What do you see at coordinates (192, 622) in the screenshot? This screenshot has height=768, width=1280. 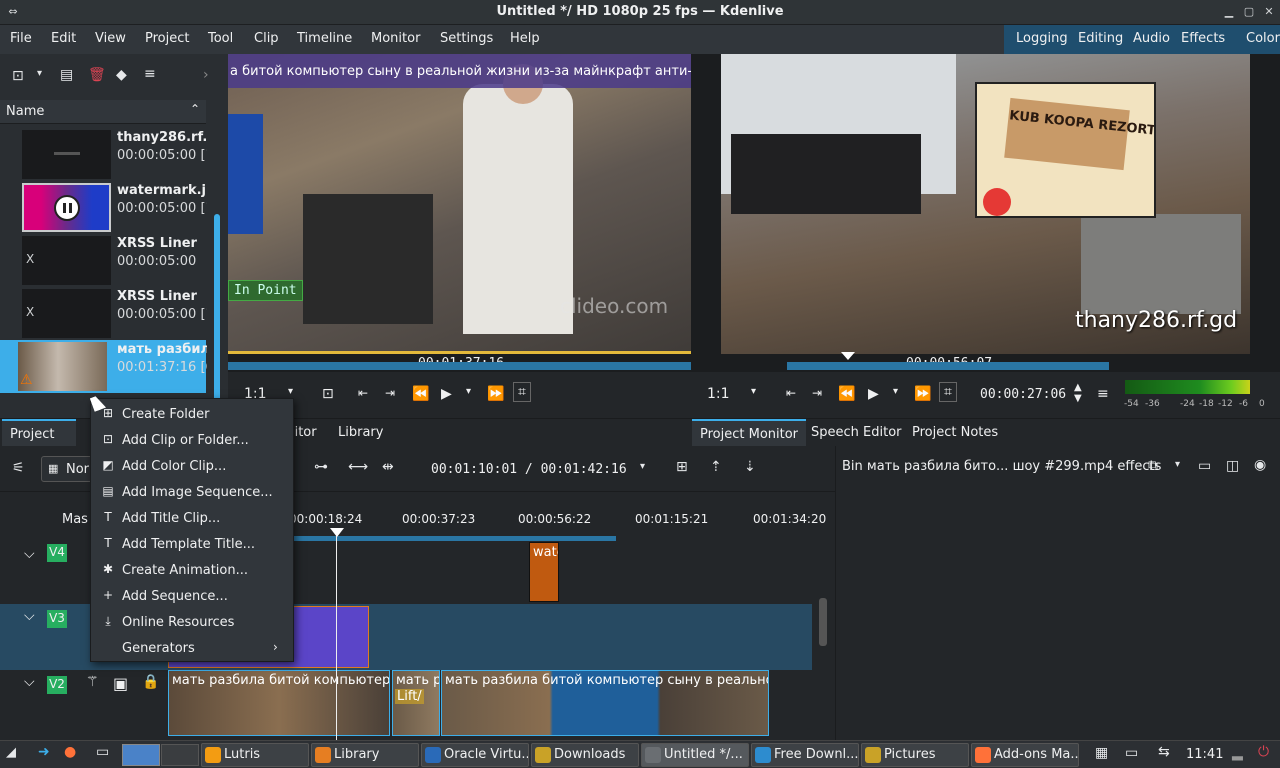 I see `menu-online-resources: ⤓ Online Resources` at bounding box center [192, 622].